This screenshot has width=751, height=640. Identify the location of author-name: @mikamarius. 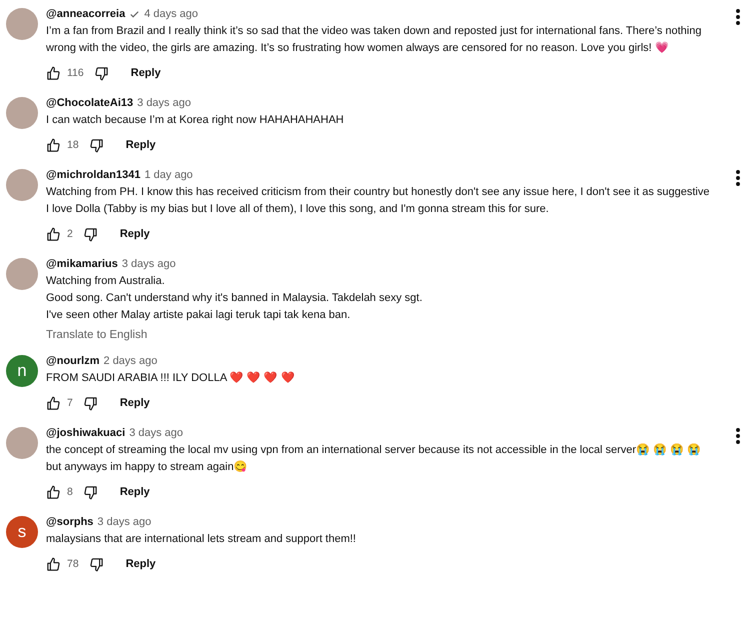
(82, 264).